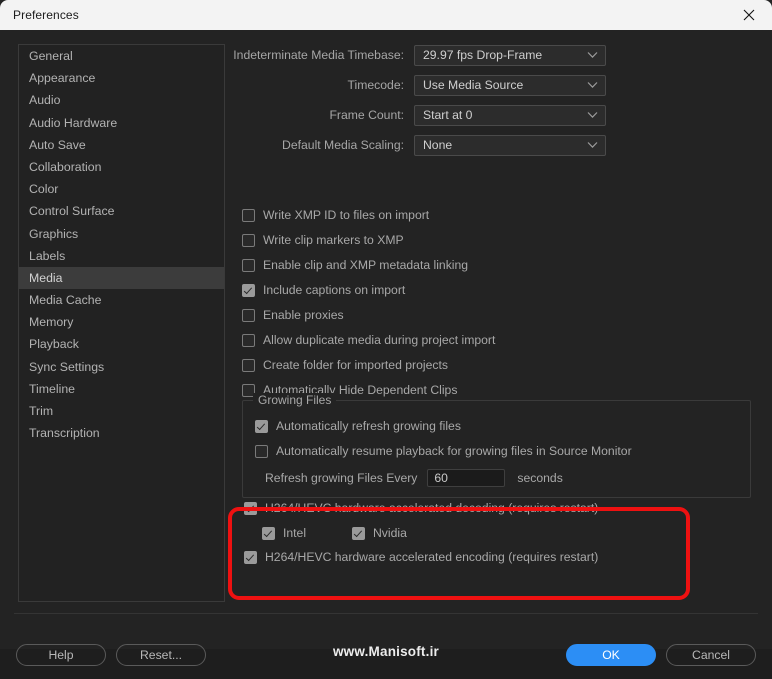 The height and width of the screenshot is (679, 772). Describe the element at coordinates (121, 211) in the screenshot. I see `sidebar-item-control-surface: Control Surface` at that location.